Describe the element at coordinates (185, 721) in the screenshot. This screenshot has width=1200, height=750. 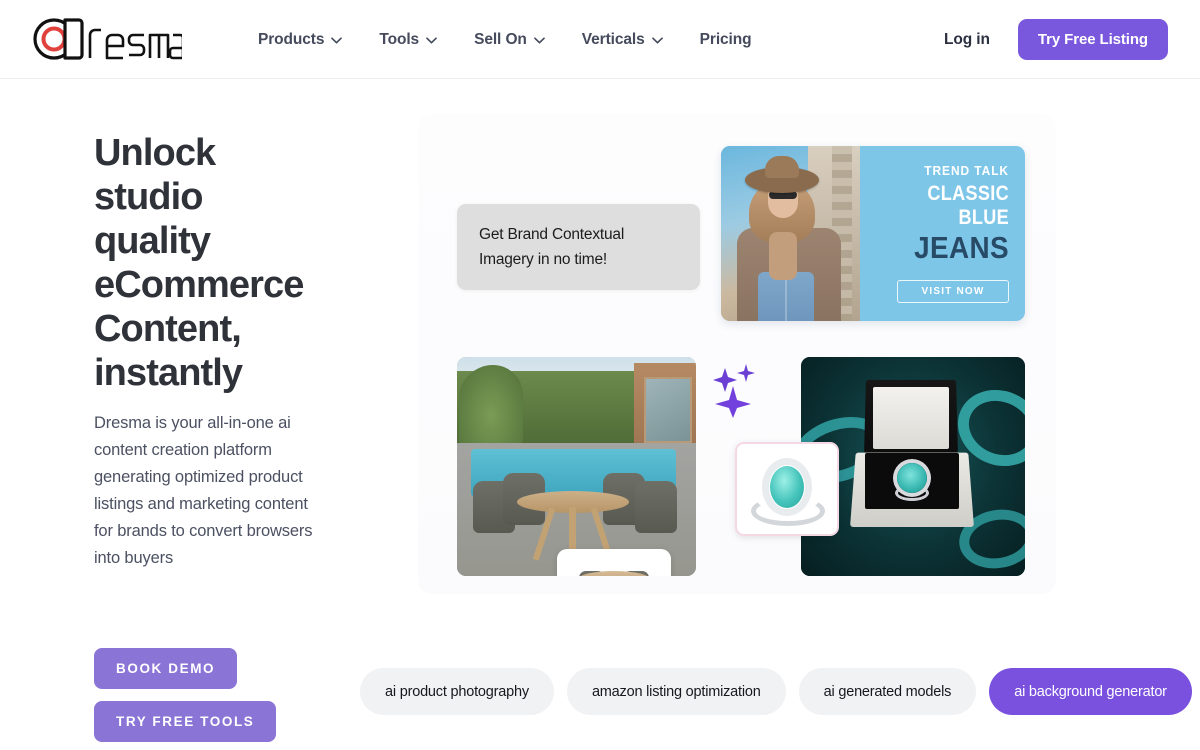
I see `try-free-tools-button: TRY FREE TOOLS` at that location.